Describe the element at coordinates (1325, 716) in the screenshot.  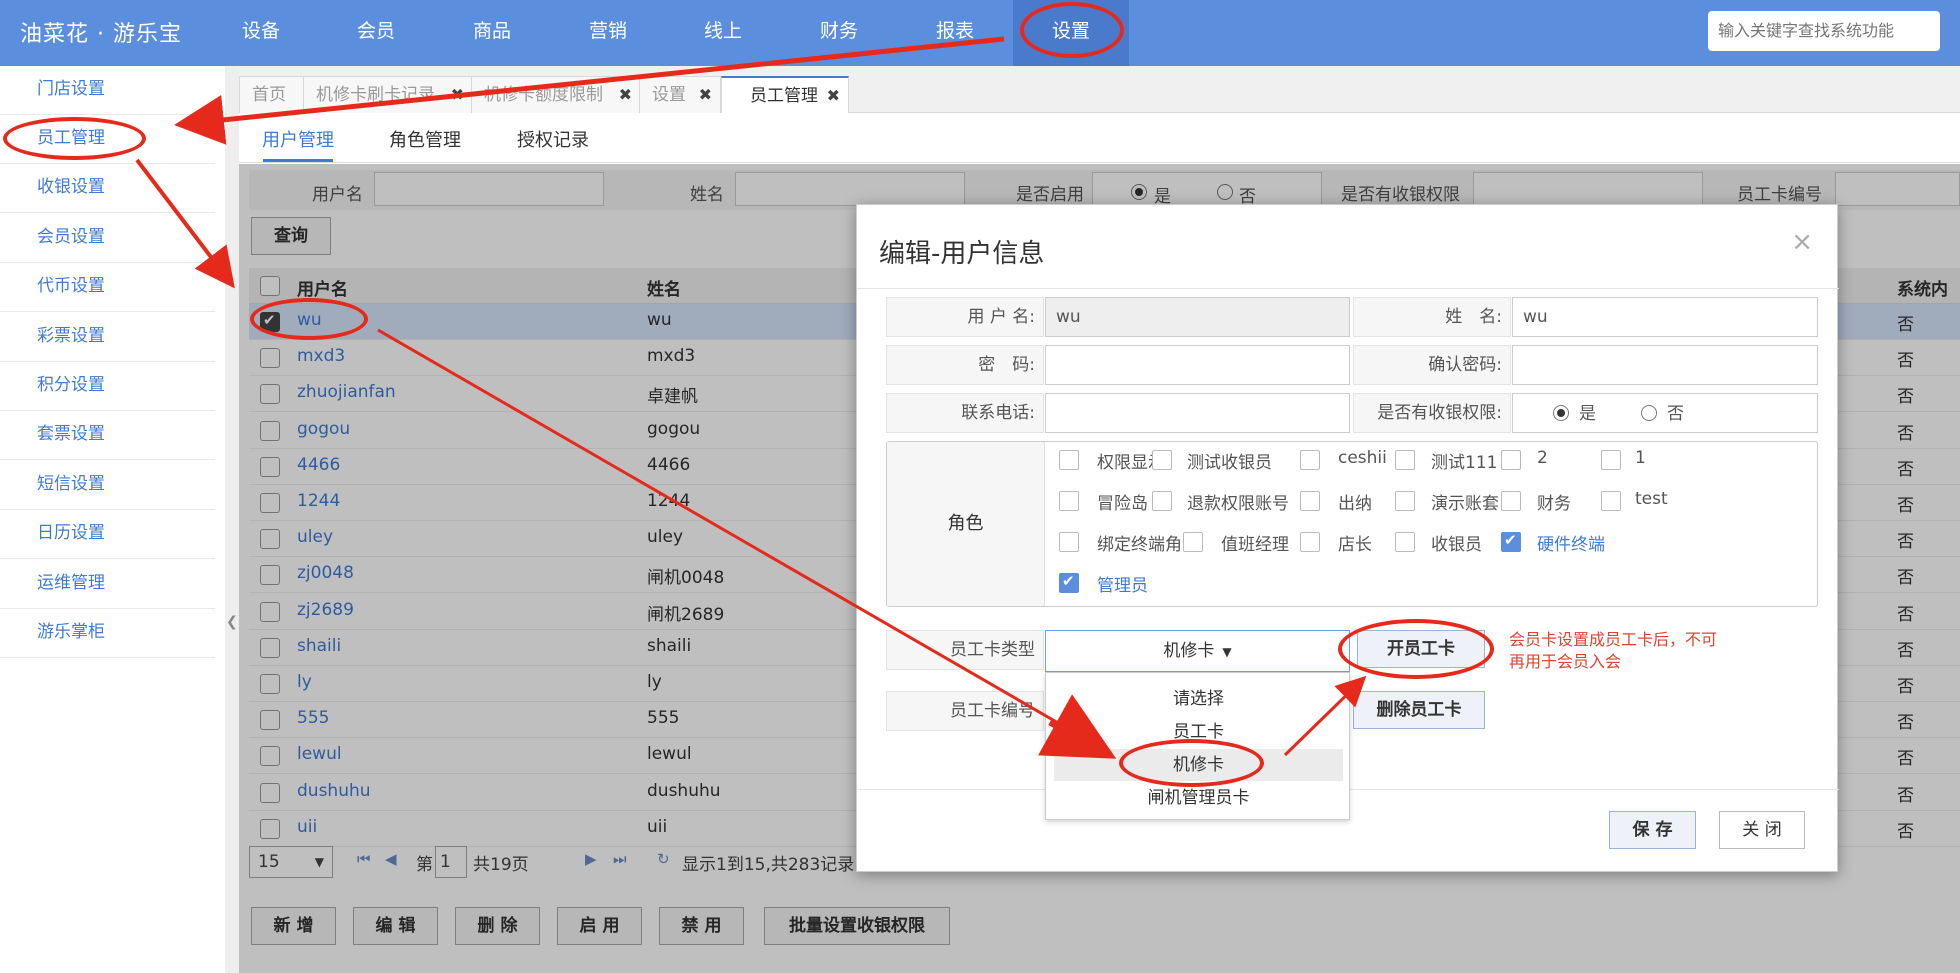
I see `arrow-option-to-button` at that location.